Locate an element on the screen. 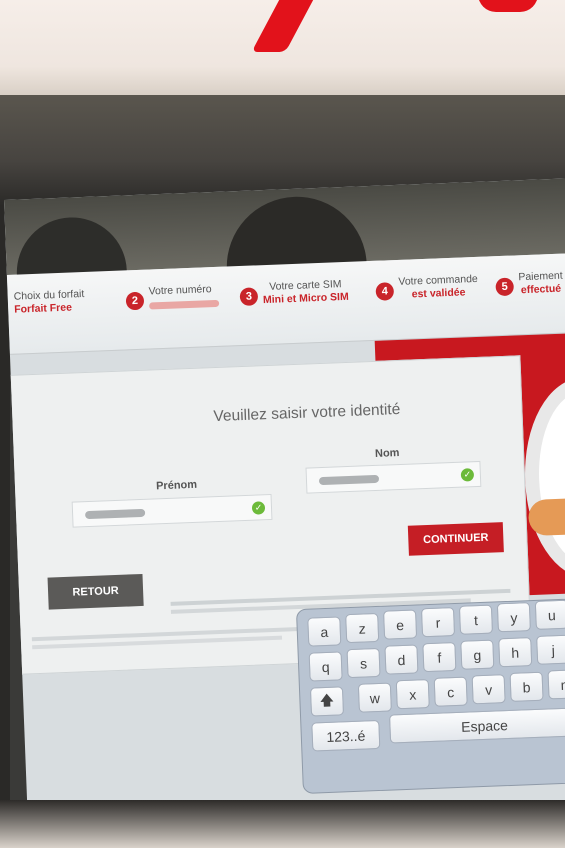  key: x is located at coordinates (412, 694).